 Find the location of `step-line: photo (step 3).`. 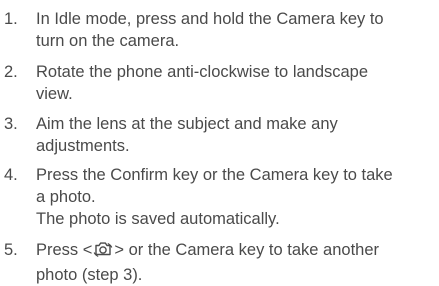

step-line: photo (step 3). is located at coordinates (89, 275).